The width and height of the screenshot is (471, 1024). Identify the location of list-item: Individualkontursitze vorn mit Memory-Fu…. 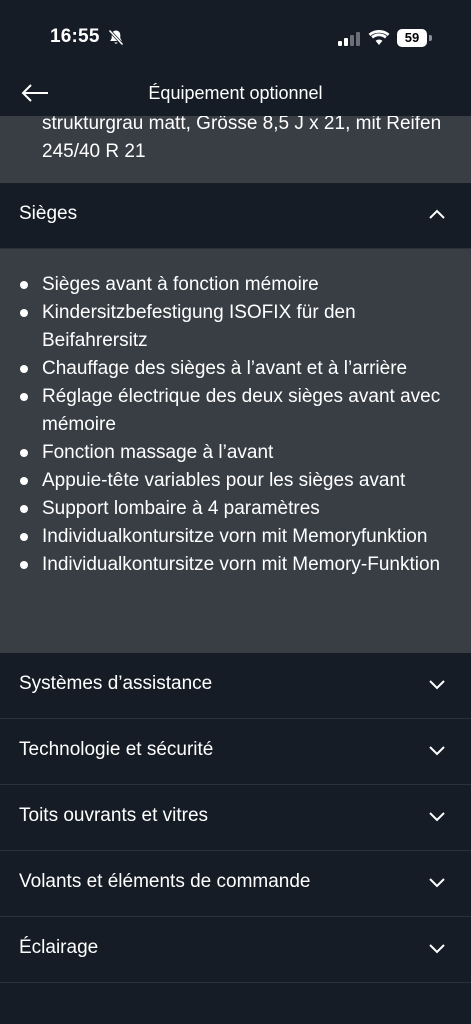
(235, 565).